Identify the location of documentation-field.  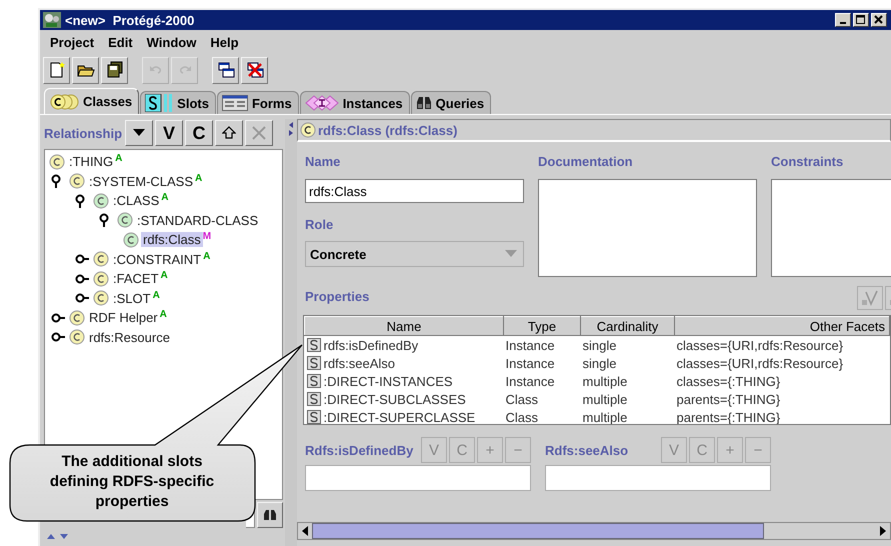
(647, 228).